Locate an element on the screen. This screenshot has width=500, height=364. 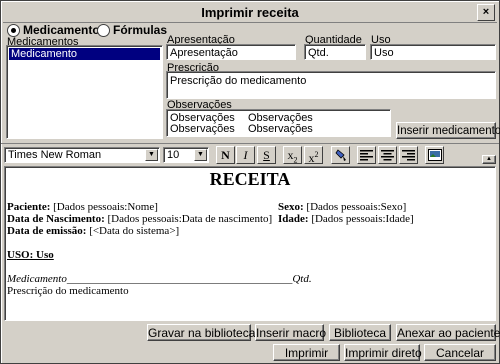
image-icon is located at coordinates (434, 155).